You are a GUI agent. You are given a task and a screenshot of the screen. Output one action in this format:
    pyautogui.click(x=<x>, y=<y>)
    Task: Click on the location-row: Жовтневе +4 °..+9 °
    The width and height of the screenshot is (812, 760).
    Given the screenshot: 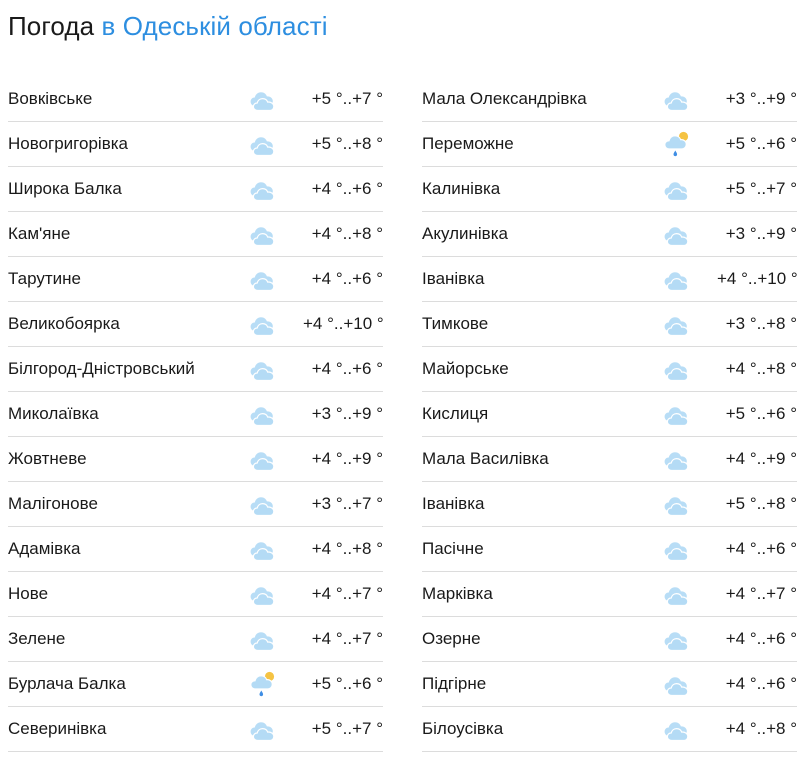 What is the action you would take?
    pyautogui.click(x=195, y=459)
    